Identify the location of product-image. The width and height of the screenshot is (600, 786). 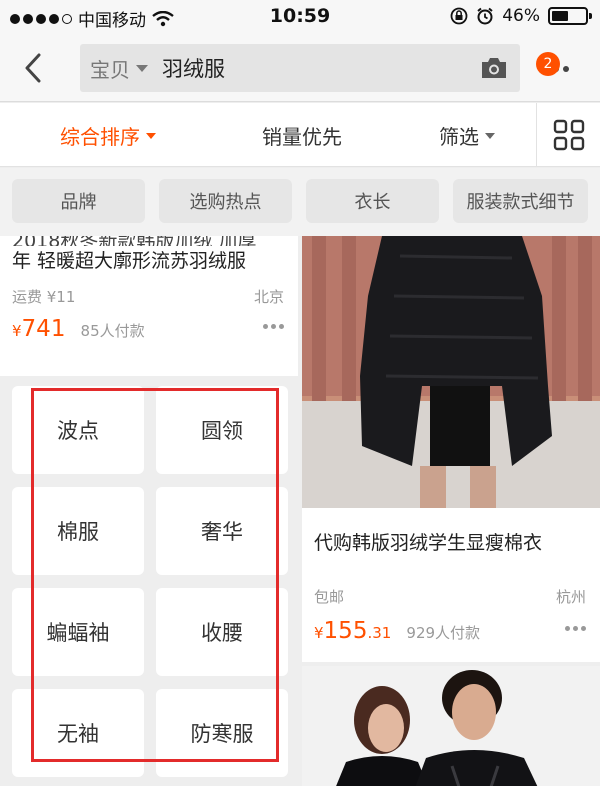
(451, 726).